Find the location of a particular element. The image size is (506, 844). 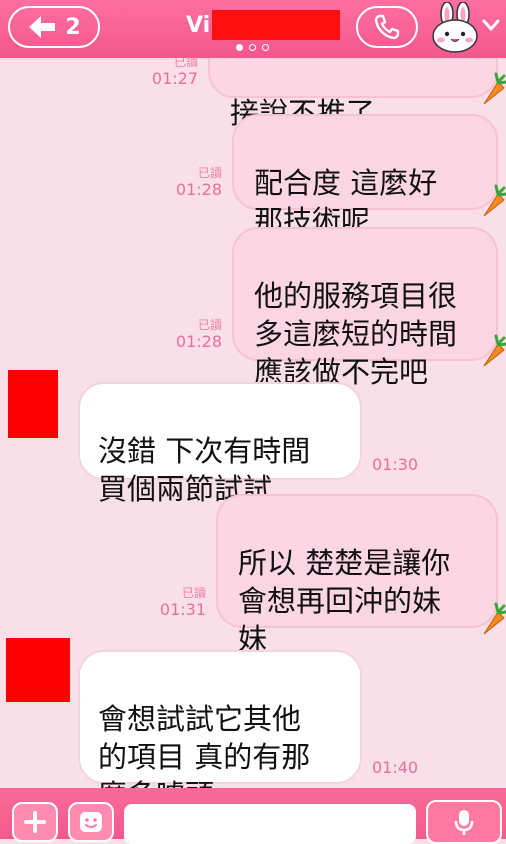

message-time: 01:40 is located at coordinates (395, 767).